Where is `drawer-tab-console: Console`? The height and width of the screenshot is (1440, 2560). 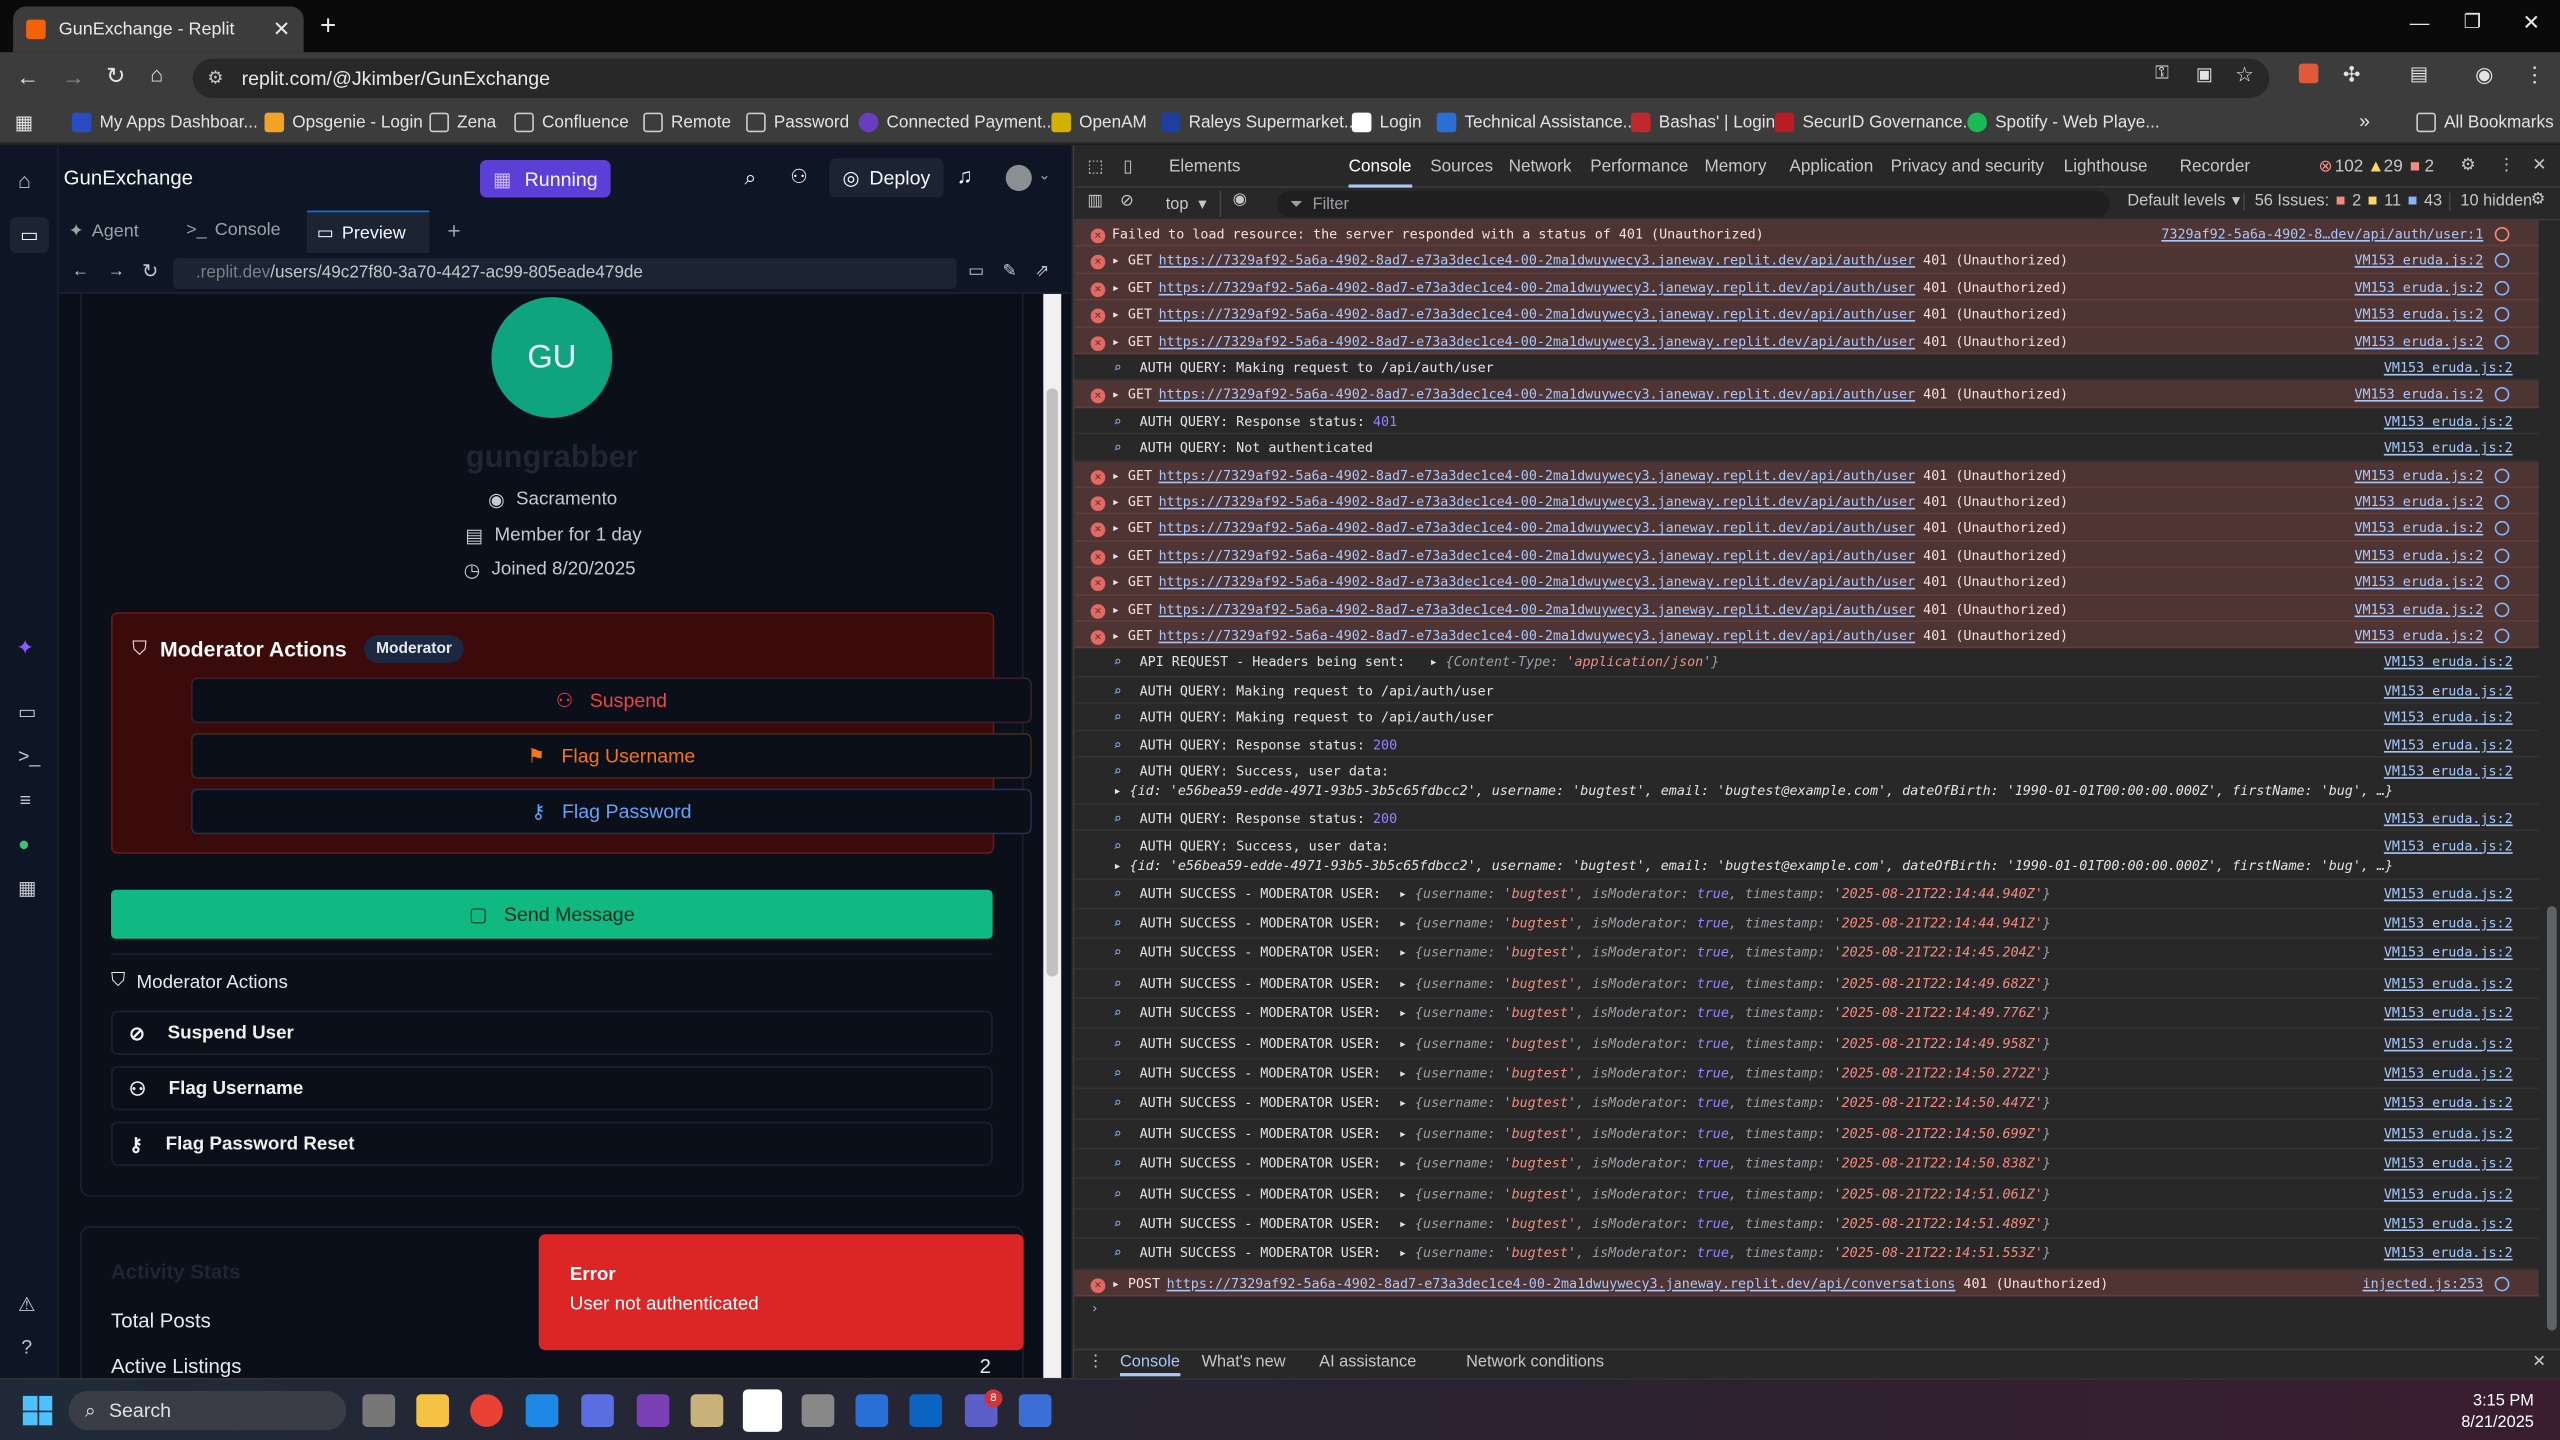
drawer-tab-console: Console is located at coordinates (1150, 1365).